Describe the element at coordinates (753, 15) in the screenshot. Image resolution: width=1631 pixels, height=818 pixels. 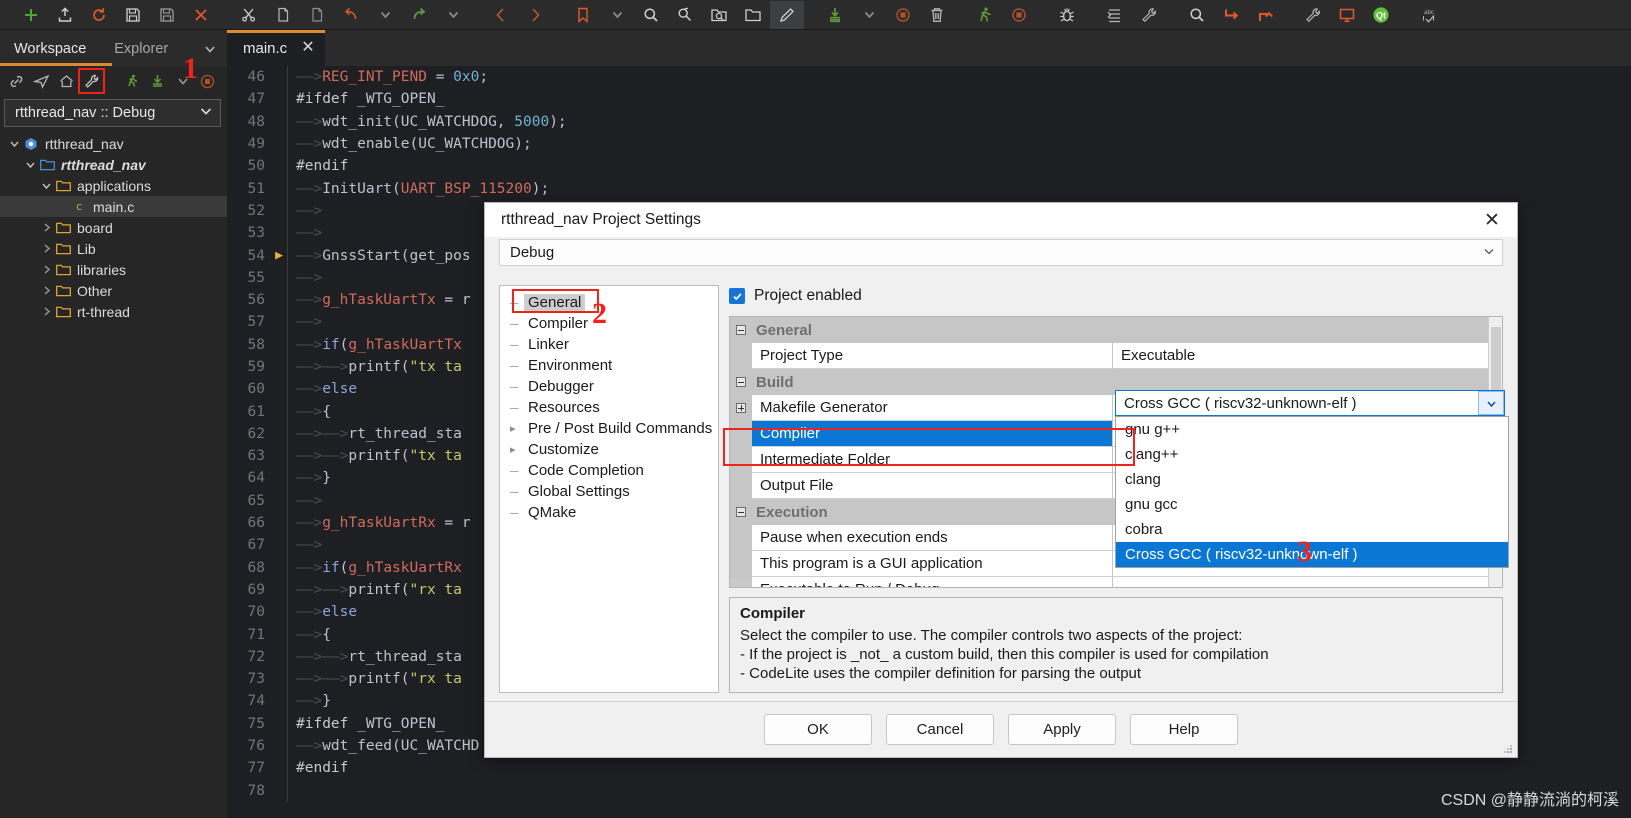
I see `open-folder-icon` at that location.